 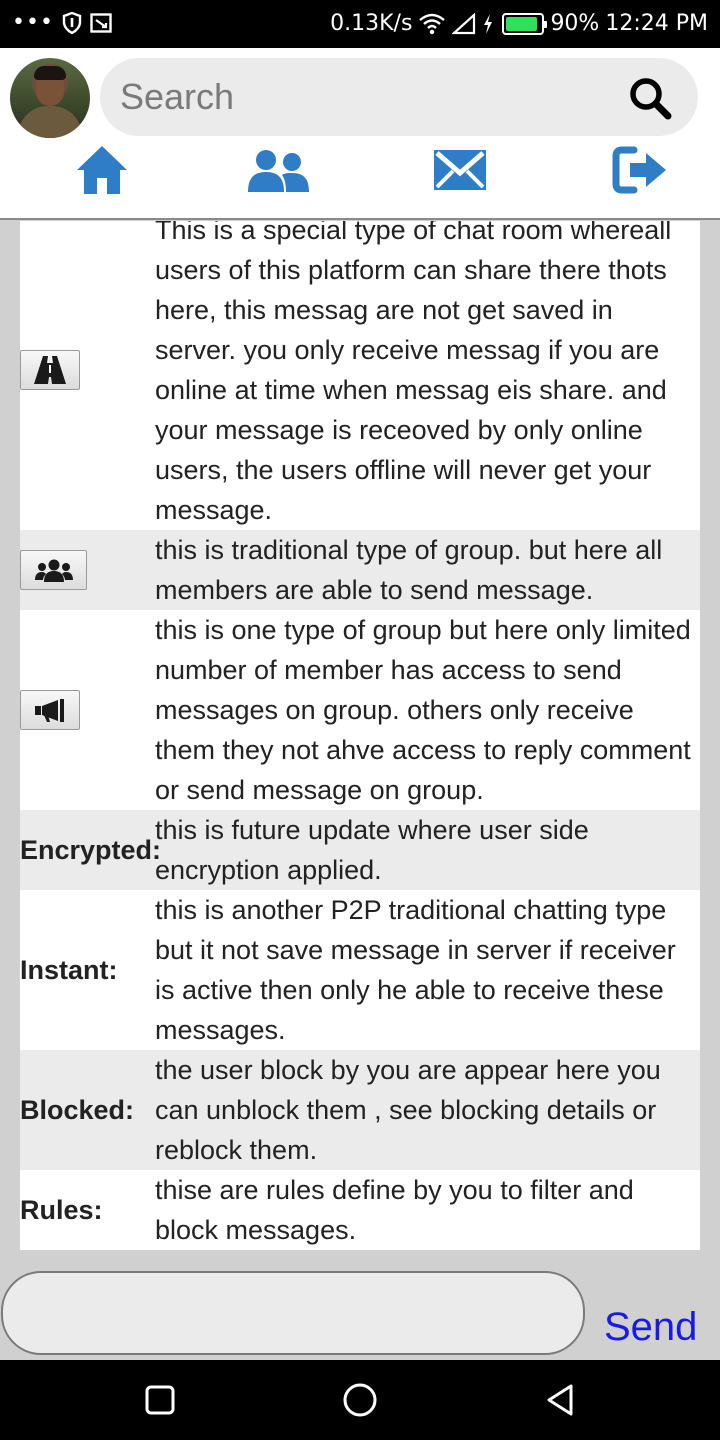 What do you see at coordinates (488, 24) in the screenshot?
I see `charging-icon` at bounding box center [488, 24].